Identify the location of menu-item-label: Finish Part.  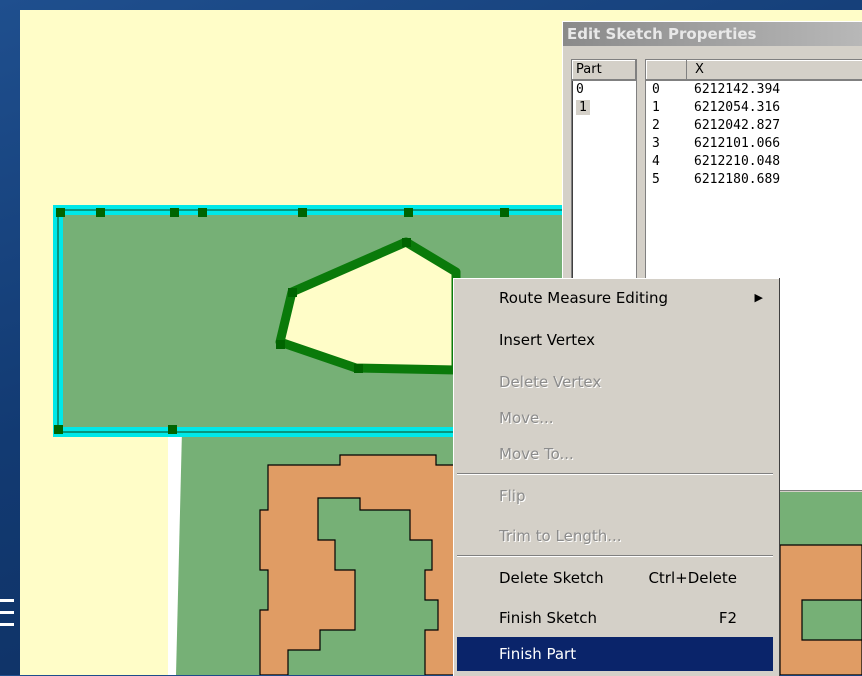
(538, 654).